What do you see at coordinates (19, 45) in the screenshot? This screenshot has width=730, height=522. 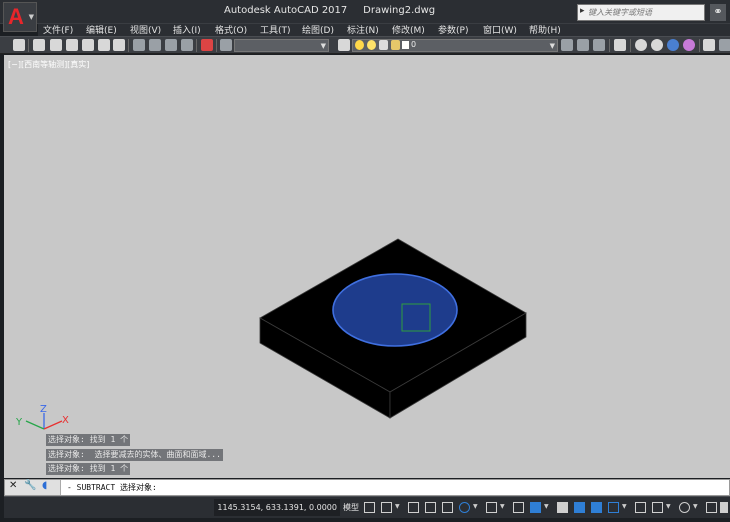 I see `new-icon` at bounding box center [19, 45].